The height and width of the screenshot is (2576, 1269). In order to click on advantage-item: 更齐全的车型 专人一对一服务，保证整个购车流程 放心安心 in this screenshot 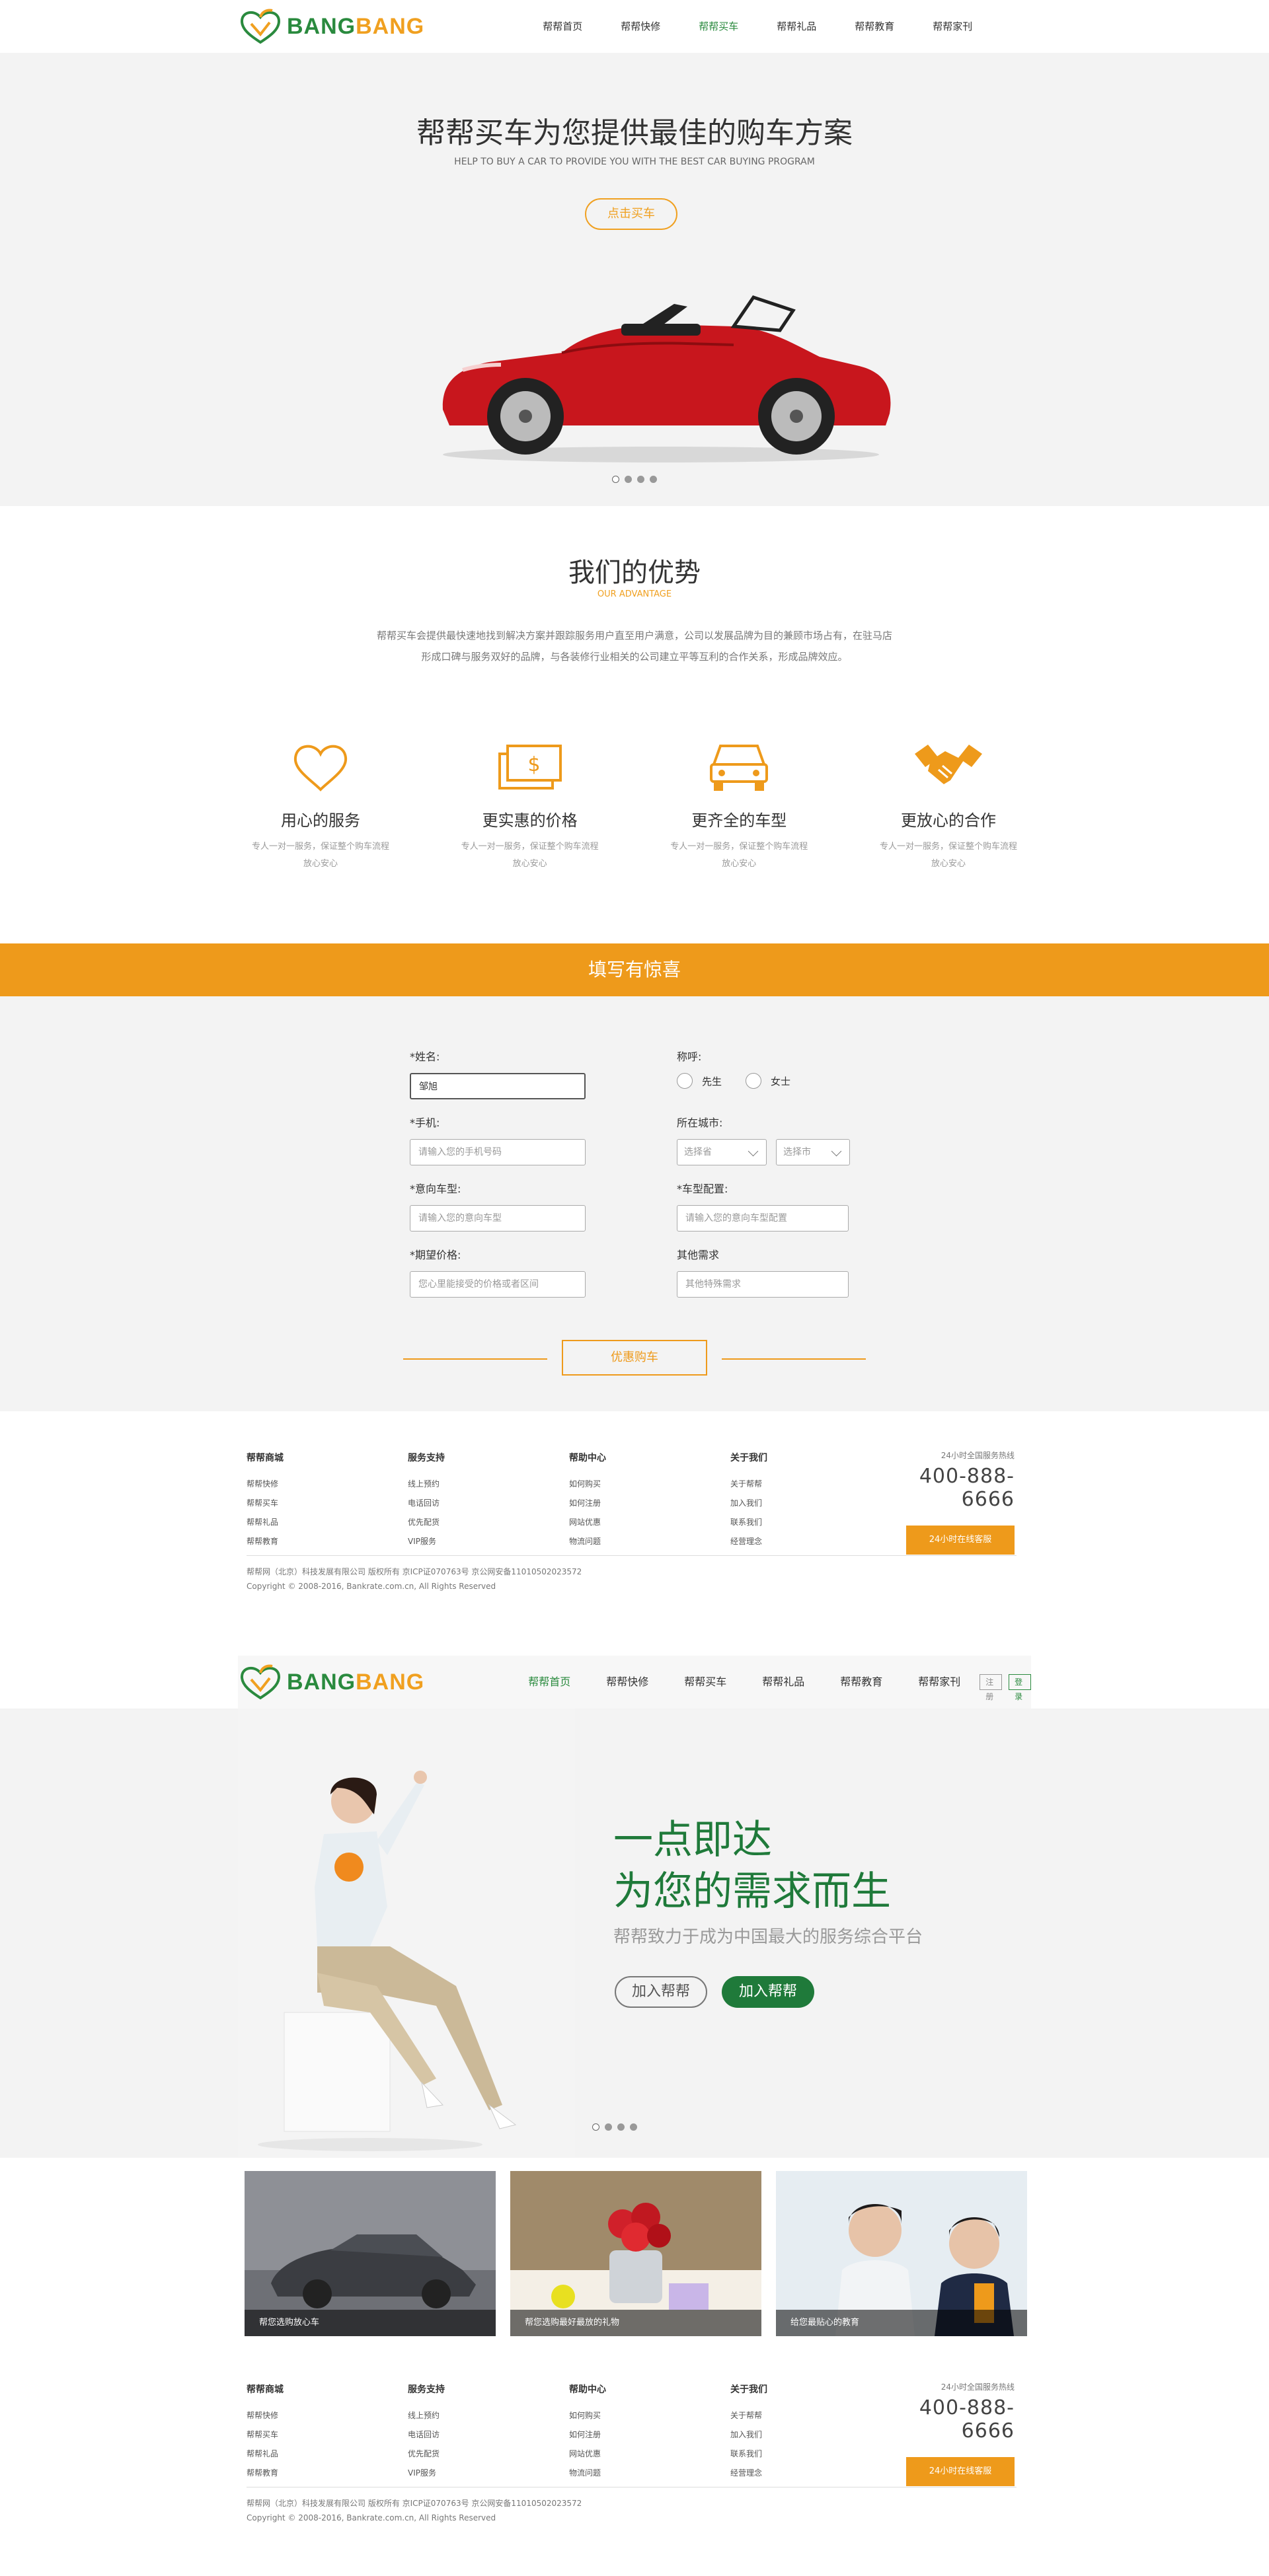, I will do `click(739, 802)`.